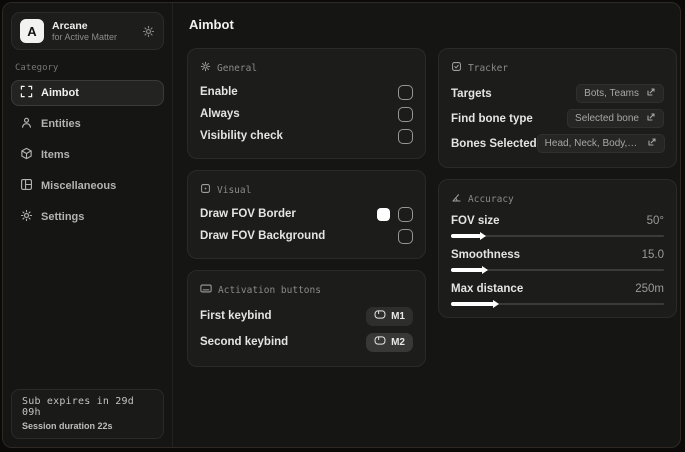  Describe the element at coordinates (405, 114) in the screenshot. I see `always-checkbox` at that location.